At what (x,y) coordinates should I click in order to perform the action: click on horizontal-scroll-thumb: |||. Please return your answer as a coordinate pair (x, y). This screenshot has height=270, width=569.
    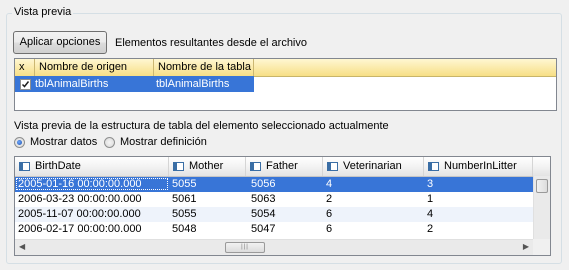
    Looking at the image, I should click on (245, 247).